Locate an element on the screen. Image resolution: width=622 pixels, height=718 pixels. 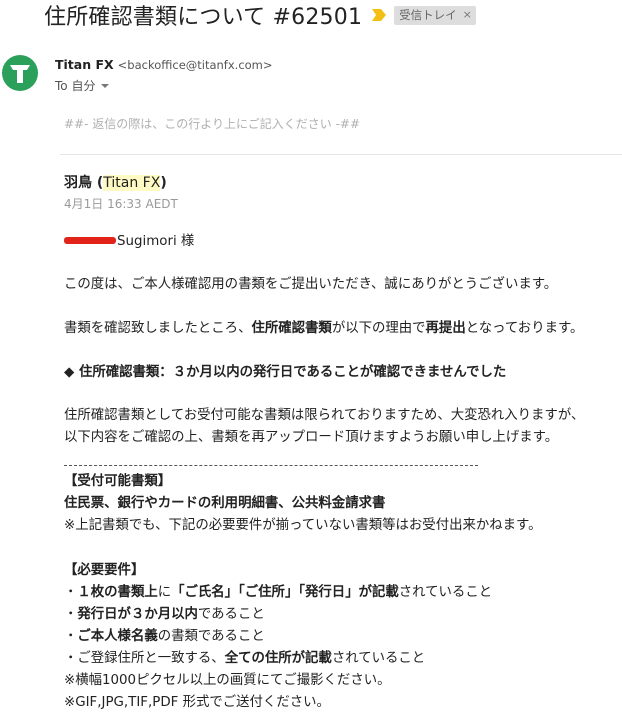
req-bold: １枚の書類上 is located at coordinates (117, 592).